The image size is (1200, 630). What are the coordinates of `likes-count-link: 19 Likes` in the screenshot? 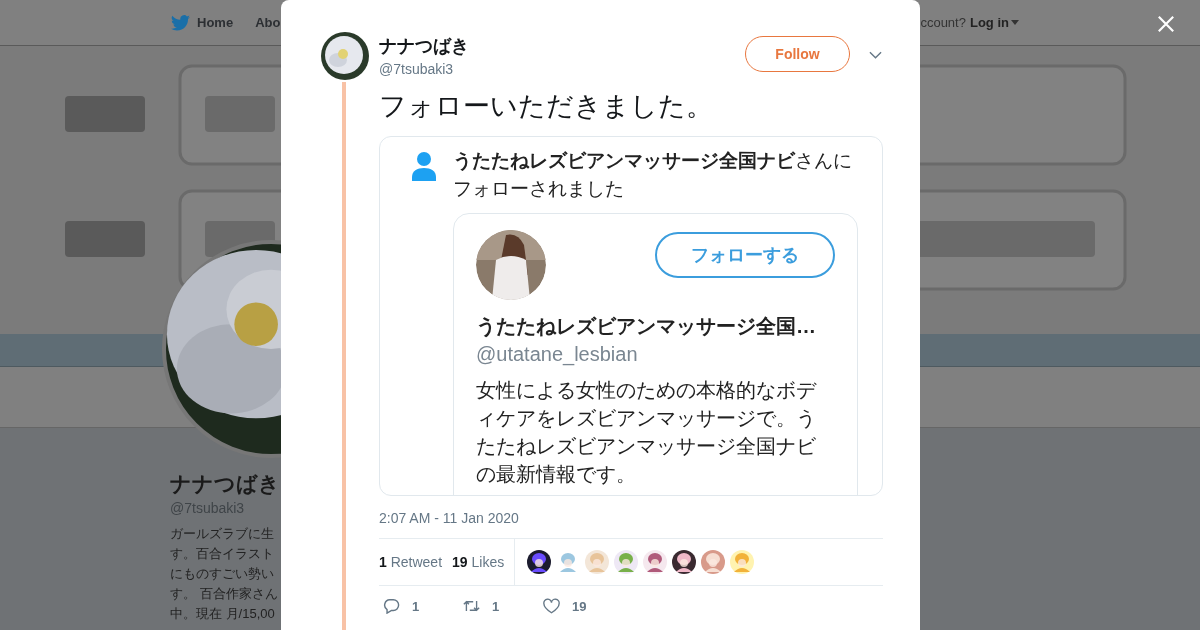 It's located at (478, 562).